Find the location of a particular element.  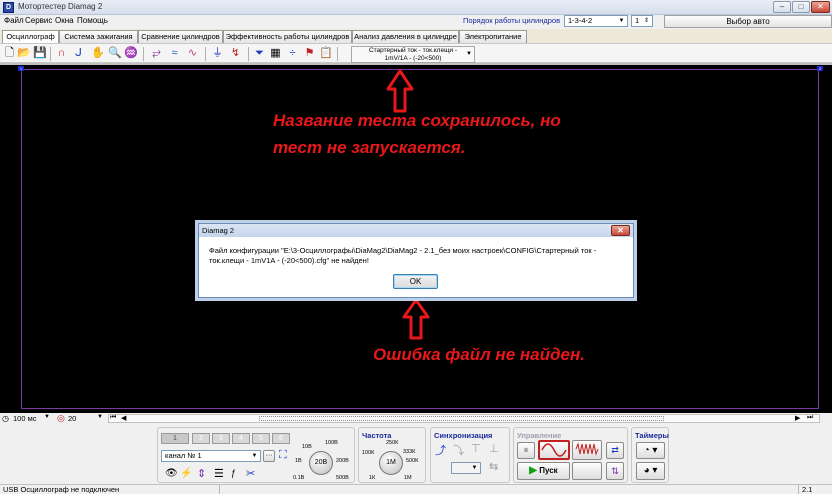

tab-power-supply: Электропитание is located at coordinates (493, 36).